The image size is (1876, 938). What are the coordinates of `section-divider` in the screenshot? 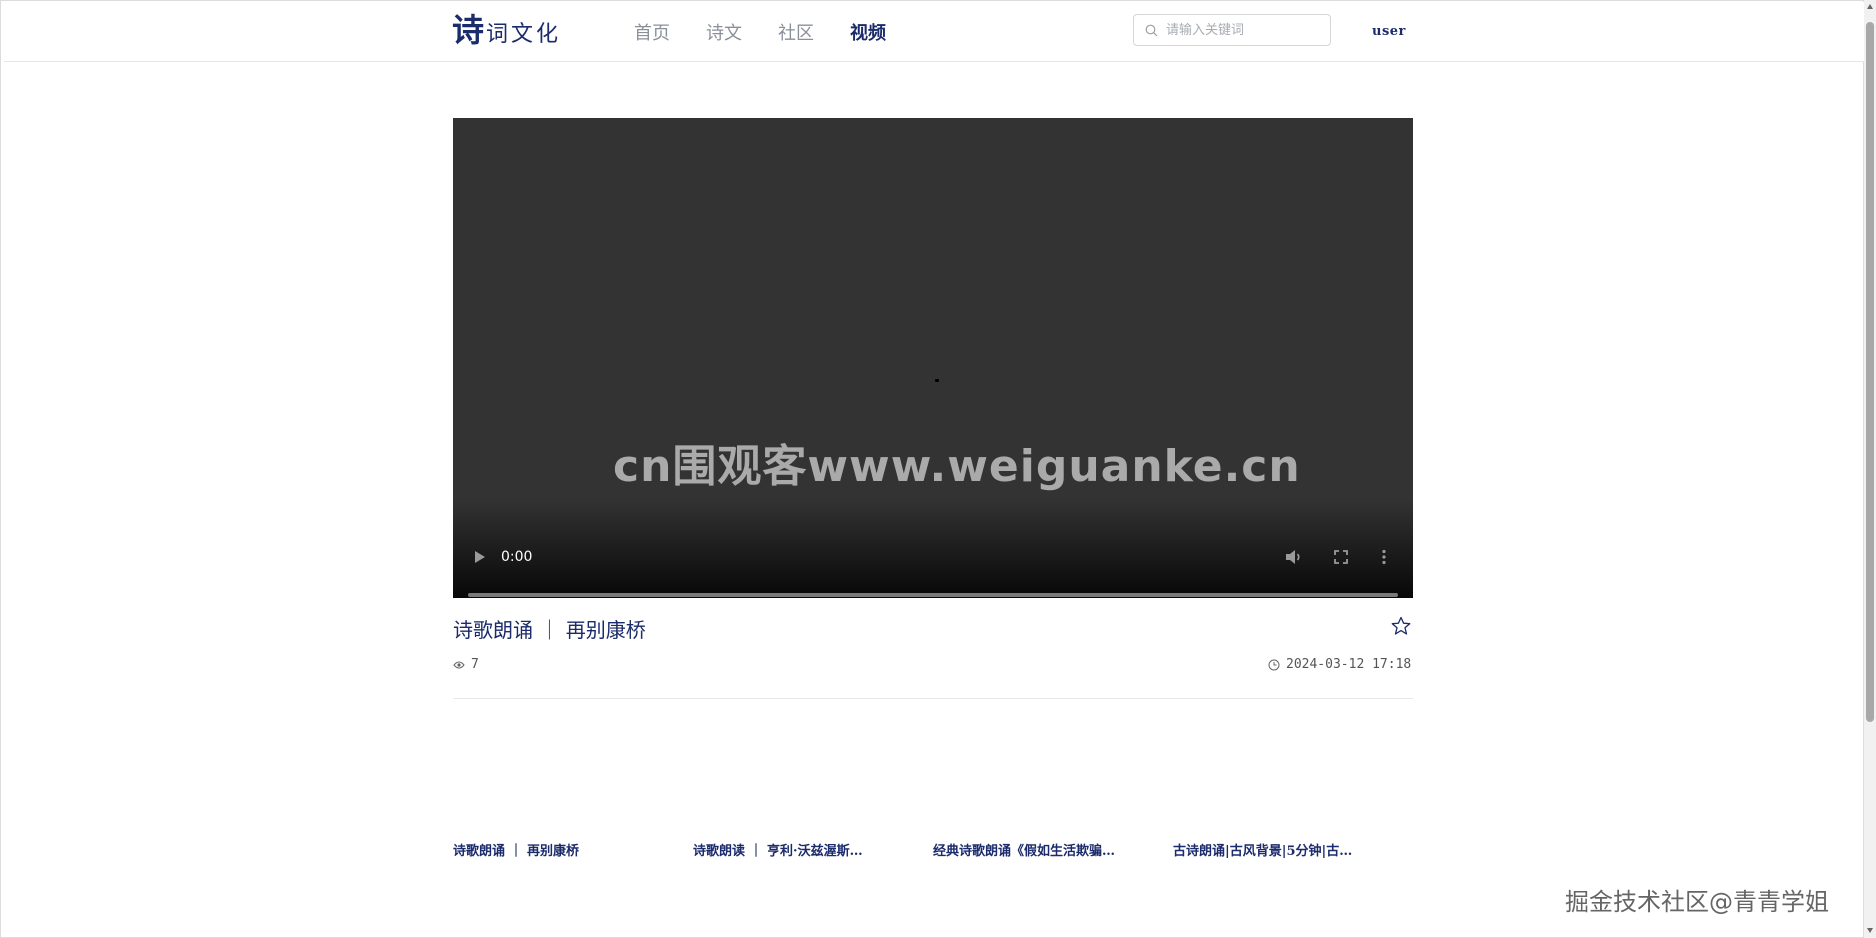 It's located at (933, 698).